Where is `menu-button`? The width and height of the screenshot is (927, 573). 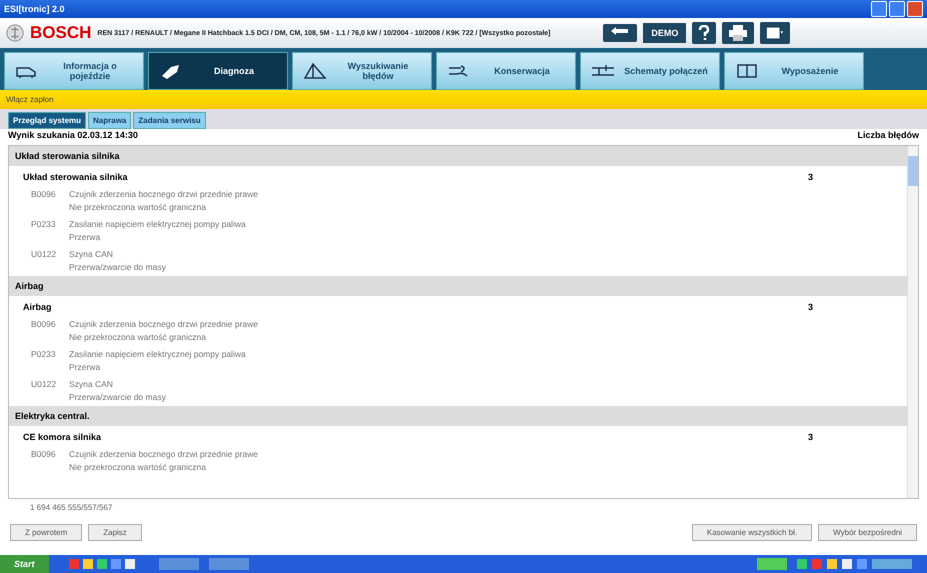
menu-button is located at coordinates (775, 33).